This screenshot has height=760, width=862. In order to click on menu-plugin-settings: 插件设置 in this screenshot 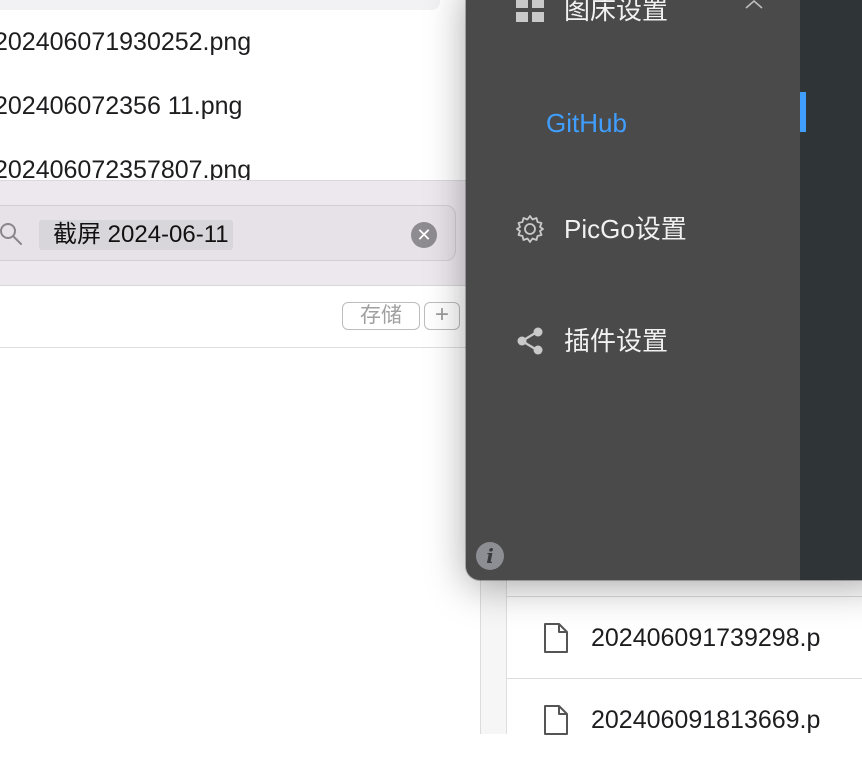, I will do `click(633, 341)`.